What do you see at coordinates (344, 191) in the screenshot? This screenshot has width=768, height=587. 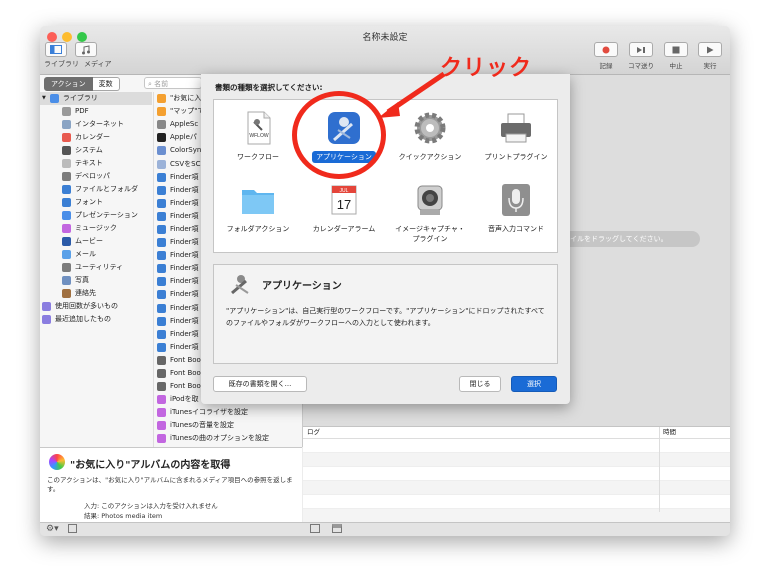 I see `calendar-month: JUL` at bounding box center [344, 191].